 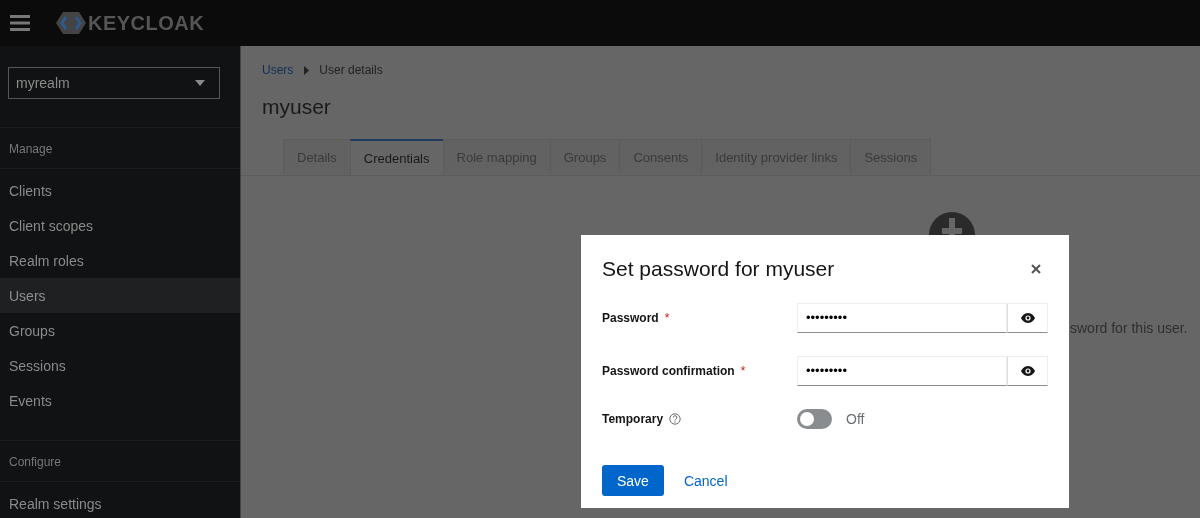 What do you see at coordinates (200, 83) in the screenshot?
I see `caret-icon` at bounding box center [200, 83].